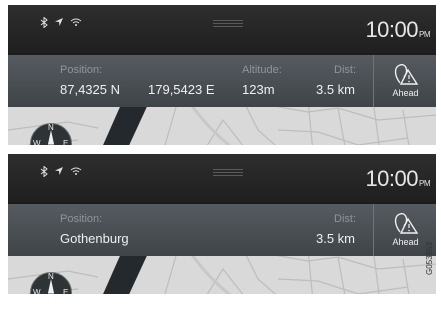 This screenshot has width=441, height=310. What do you see at coordinates (94, 238) in the screenshot?
I see `place-name-value: Gothenburg` at bounding box center [94, 238].